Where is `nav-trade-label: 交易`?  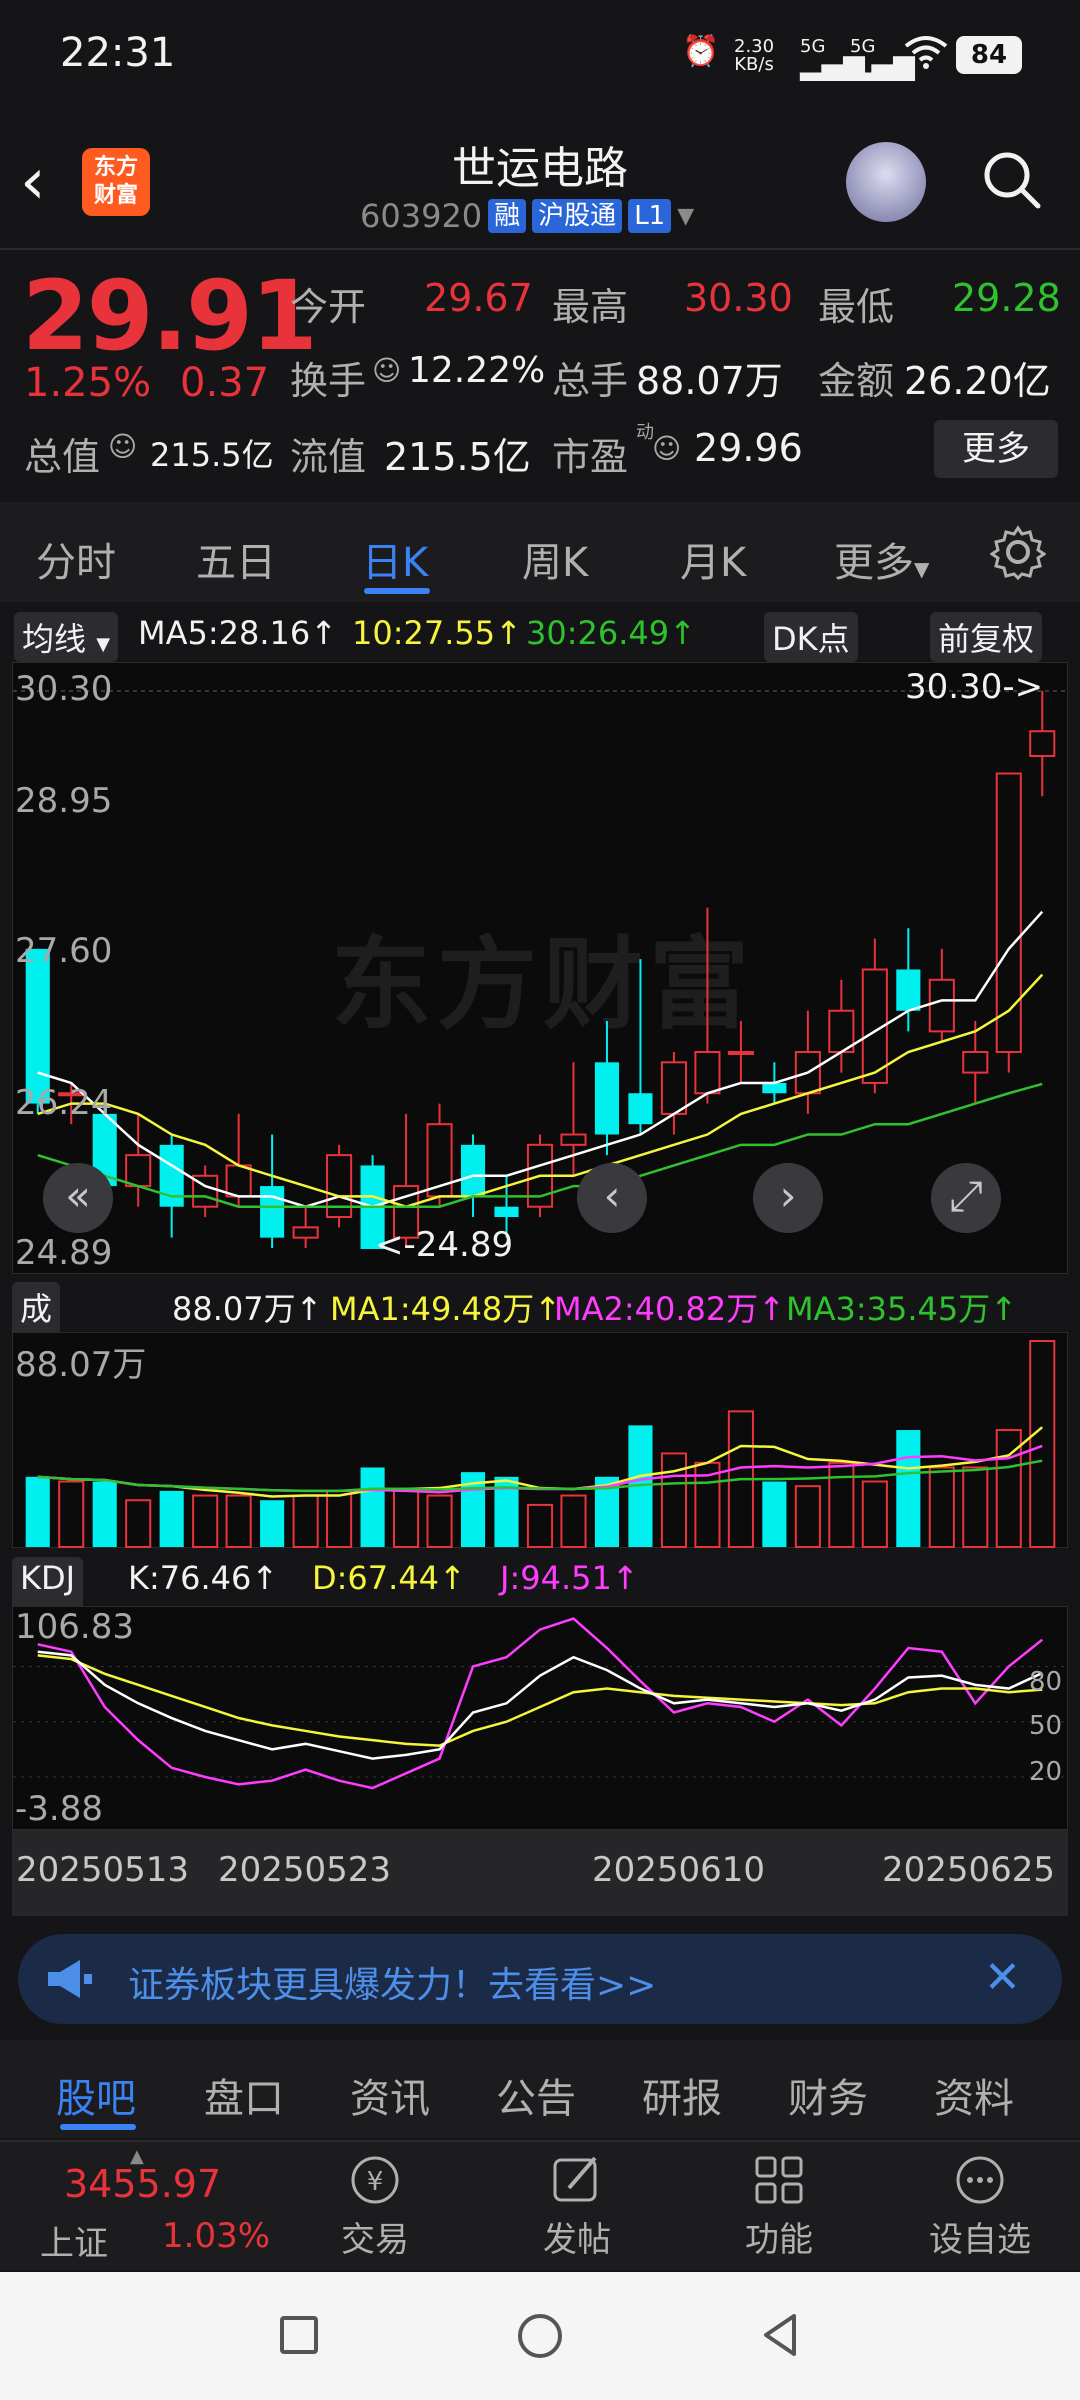 nav-trade-label: 交易 is located at coordinates (375, 2240).